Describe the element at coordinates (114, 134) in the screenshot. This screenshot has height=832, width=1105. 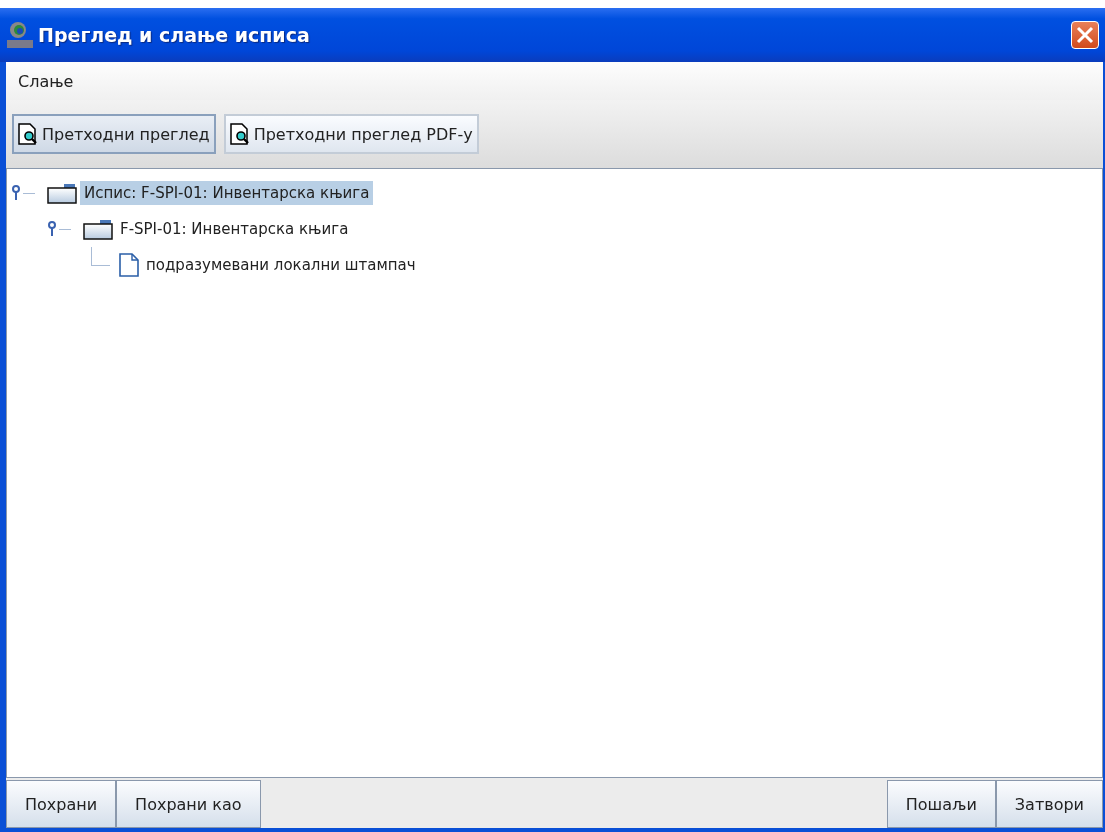
I see `preview-button: Претходни преглед` at that location.